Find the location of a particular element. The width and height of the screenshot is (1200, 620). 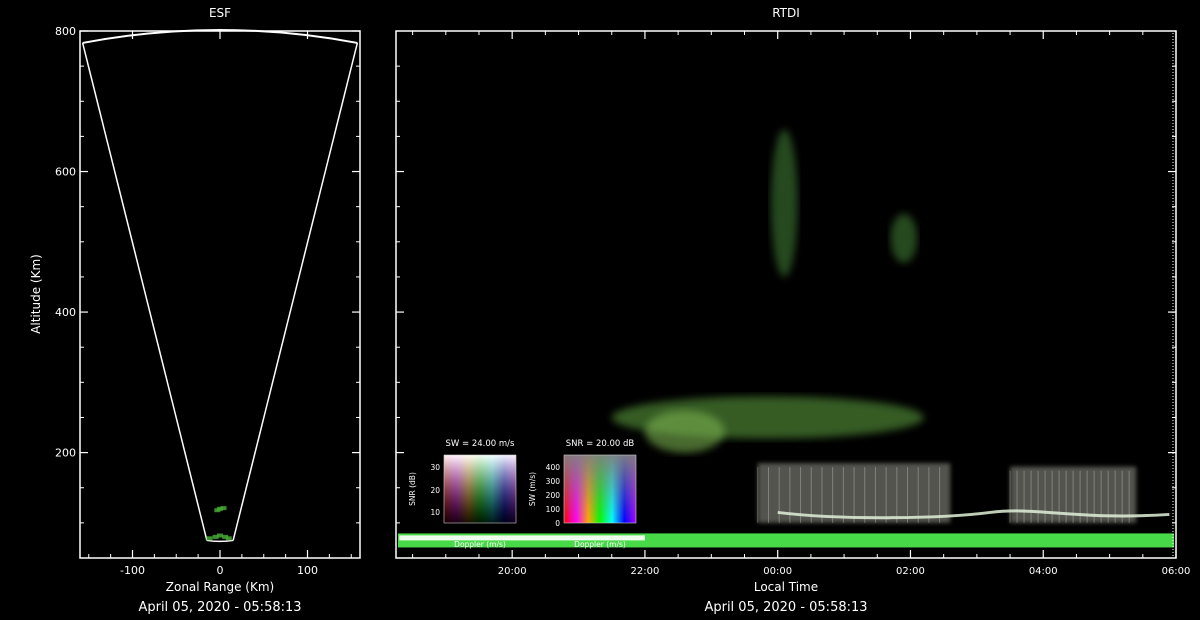

rtdi-xtick-label-0: 20:00 is located at coordinates (512, 571).